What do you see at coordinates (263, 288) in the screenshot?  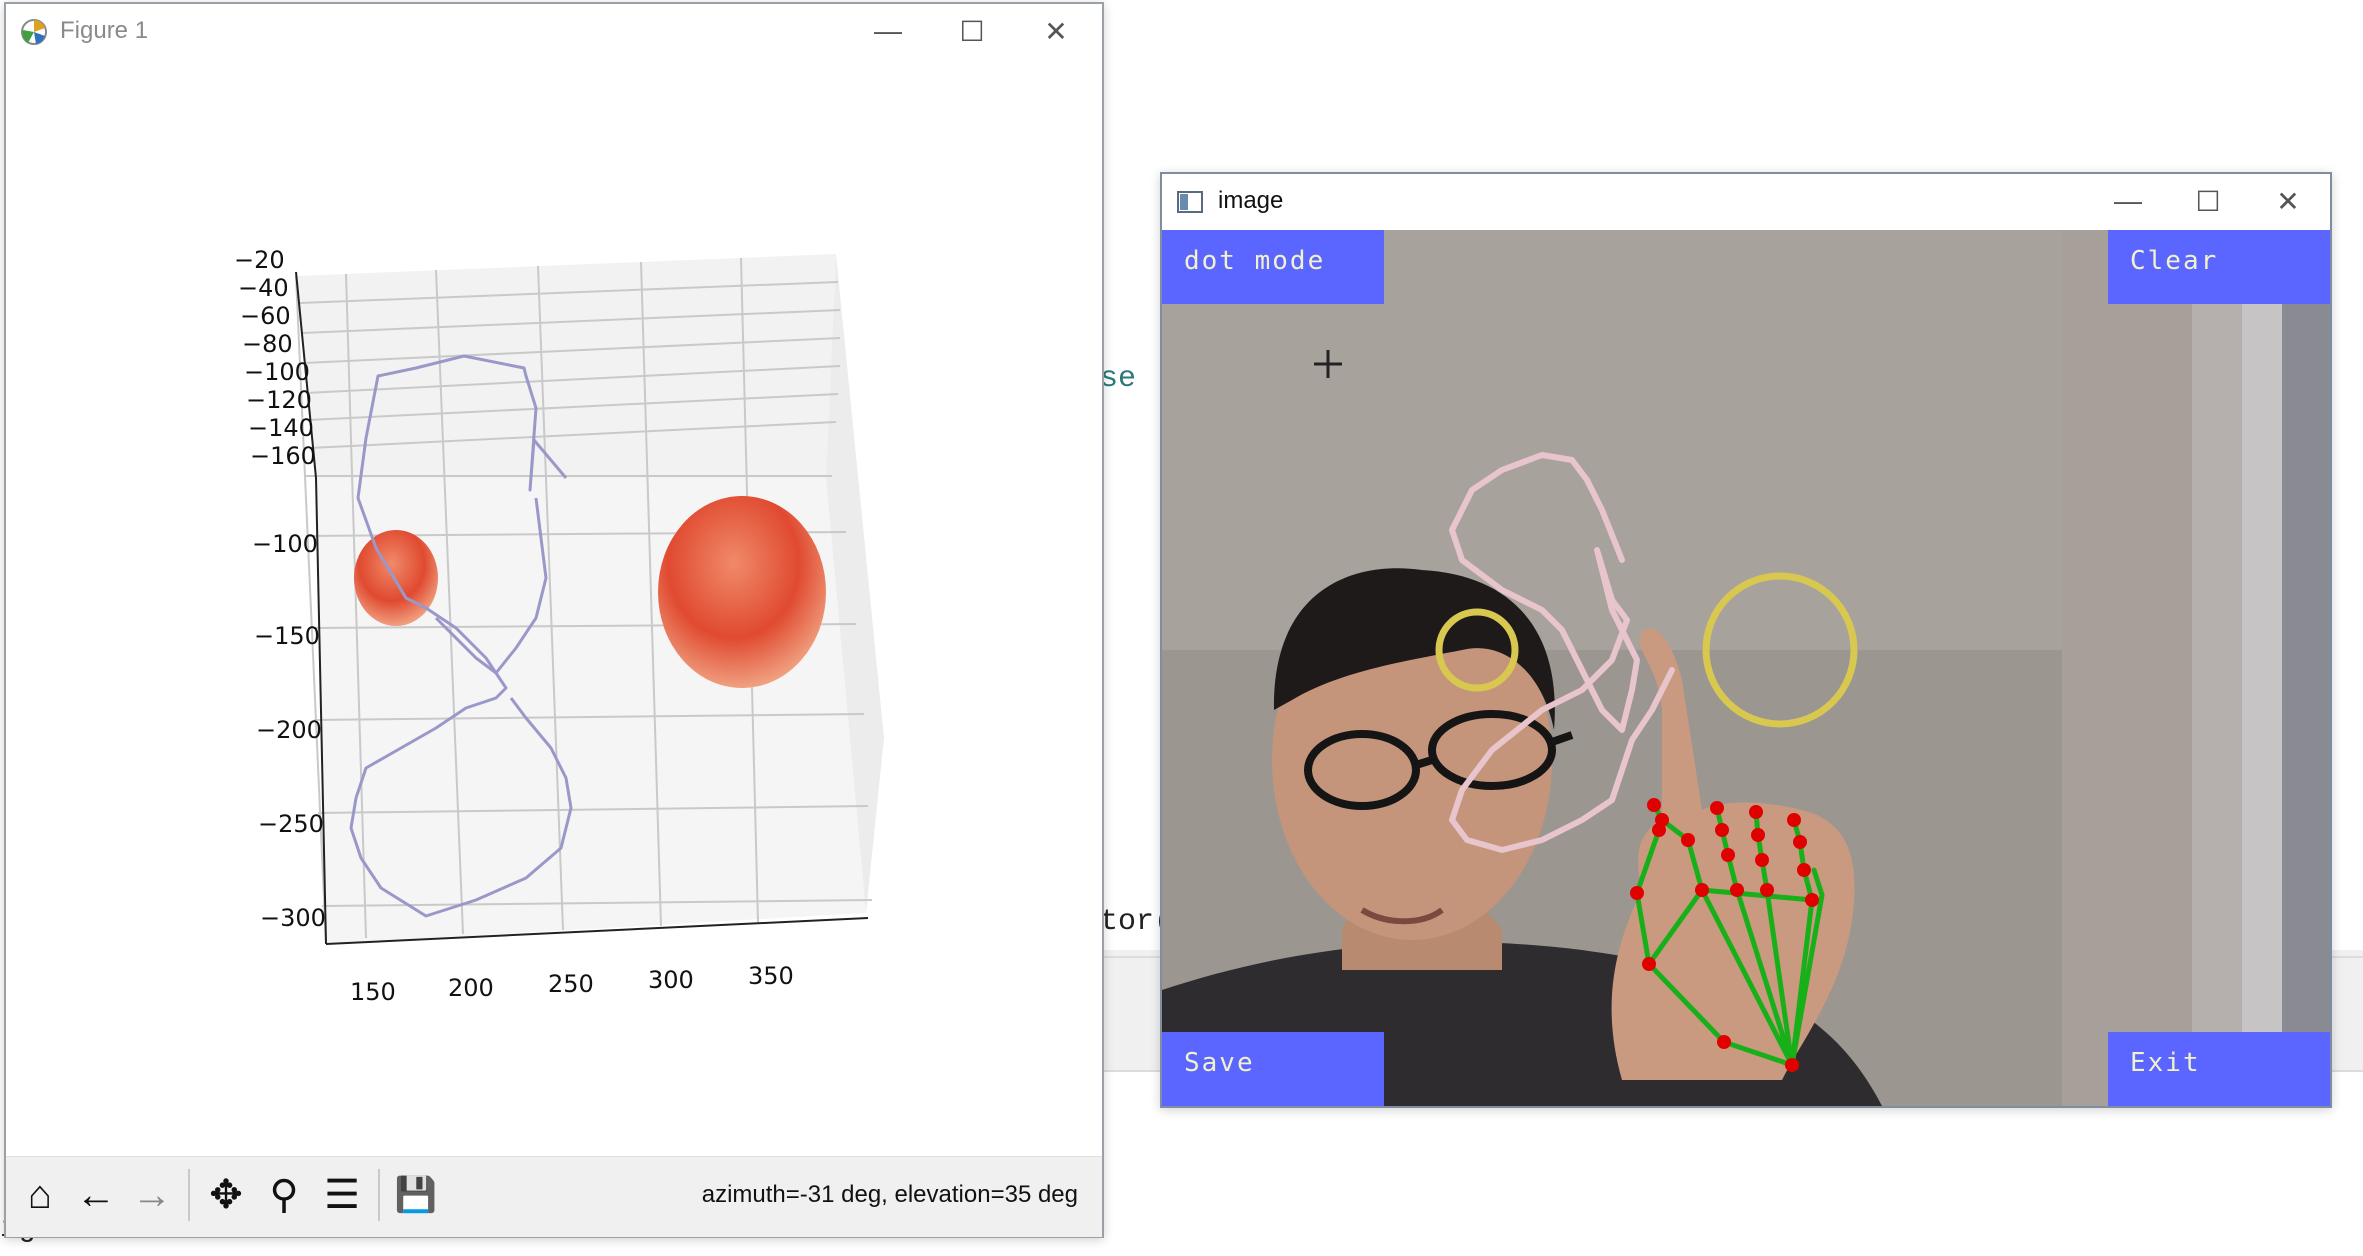 I see `z-tick: −40` at bounding box center [263, 288].